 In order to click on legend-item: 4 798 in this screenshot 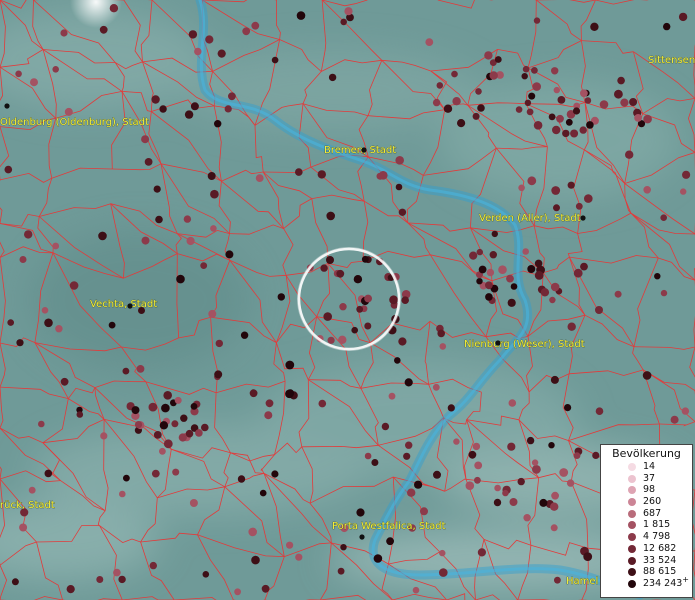, I will do `click(646, 537)`.